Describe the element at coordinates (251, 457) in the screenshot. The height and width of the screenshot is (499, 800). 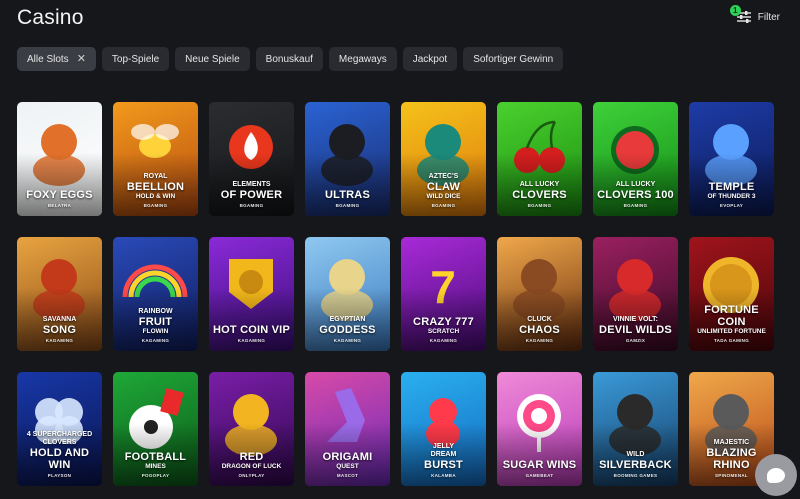
I see `game-title: Red` at that location.